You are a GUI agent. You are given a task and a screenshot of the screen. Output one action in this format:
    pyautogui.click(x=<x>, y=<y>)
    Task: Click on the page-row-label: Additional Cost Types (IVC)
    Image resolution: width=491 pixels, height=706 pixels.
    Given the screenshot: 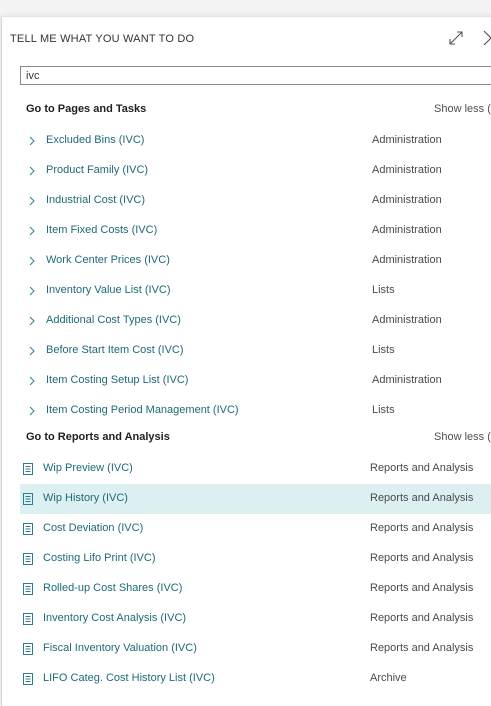 What is the action you would take?
    pyautogui.click(x=113, y=320)
    